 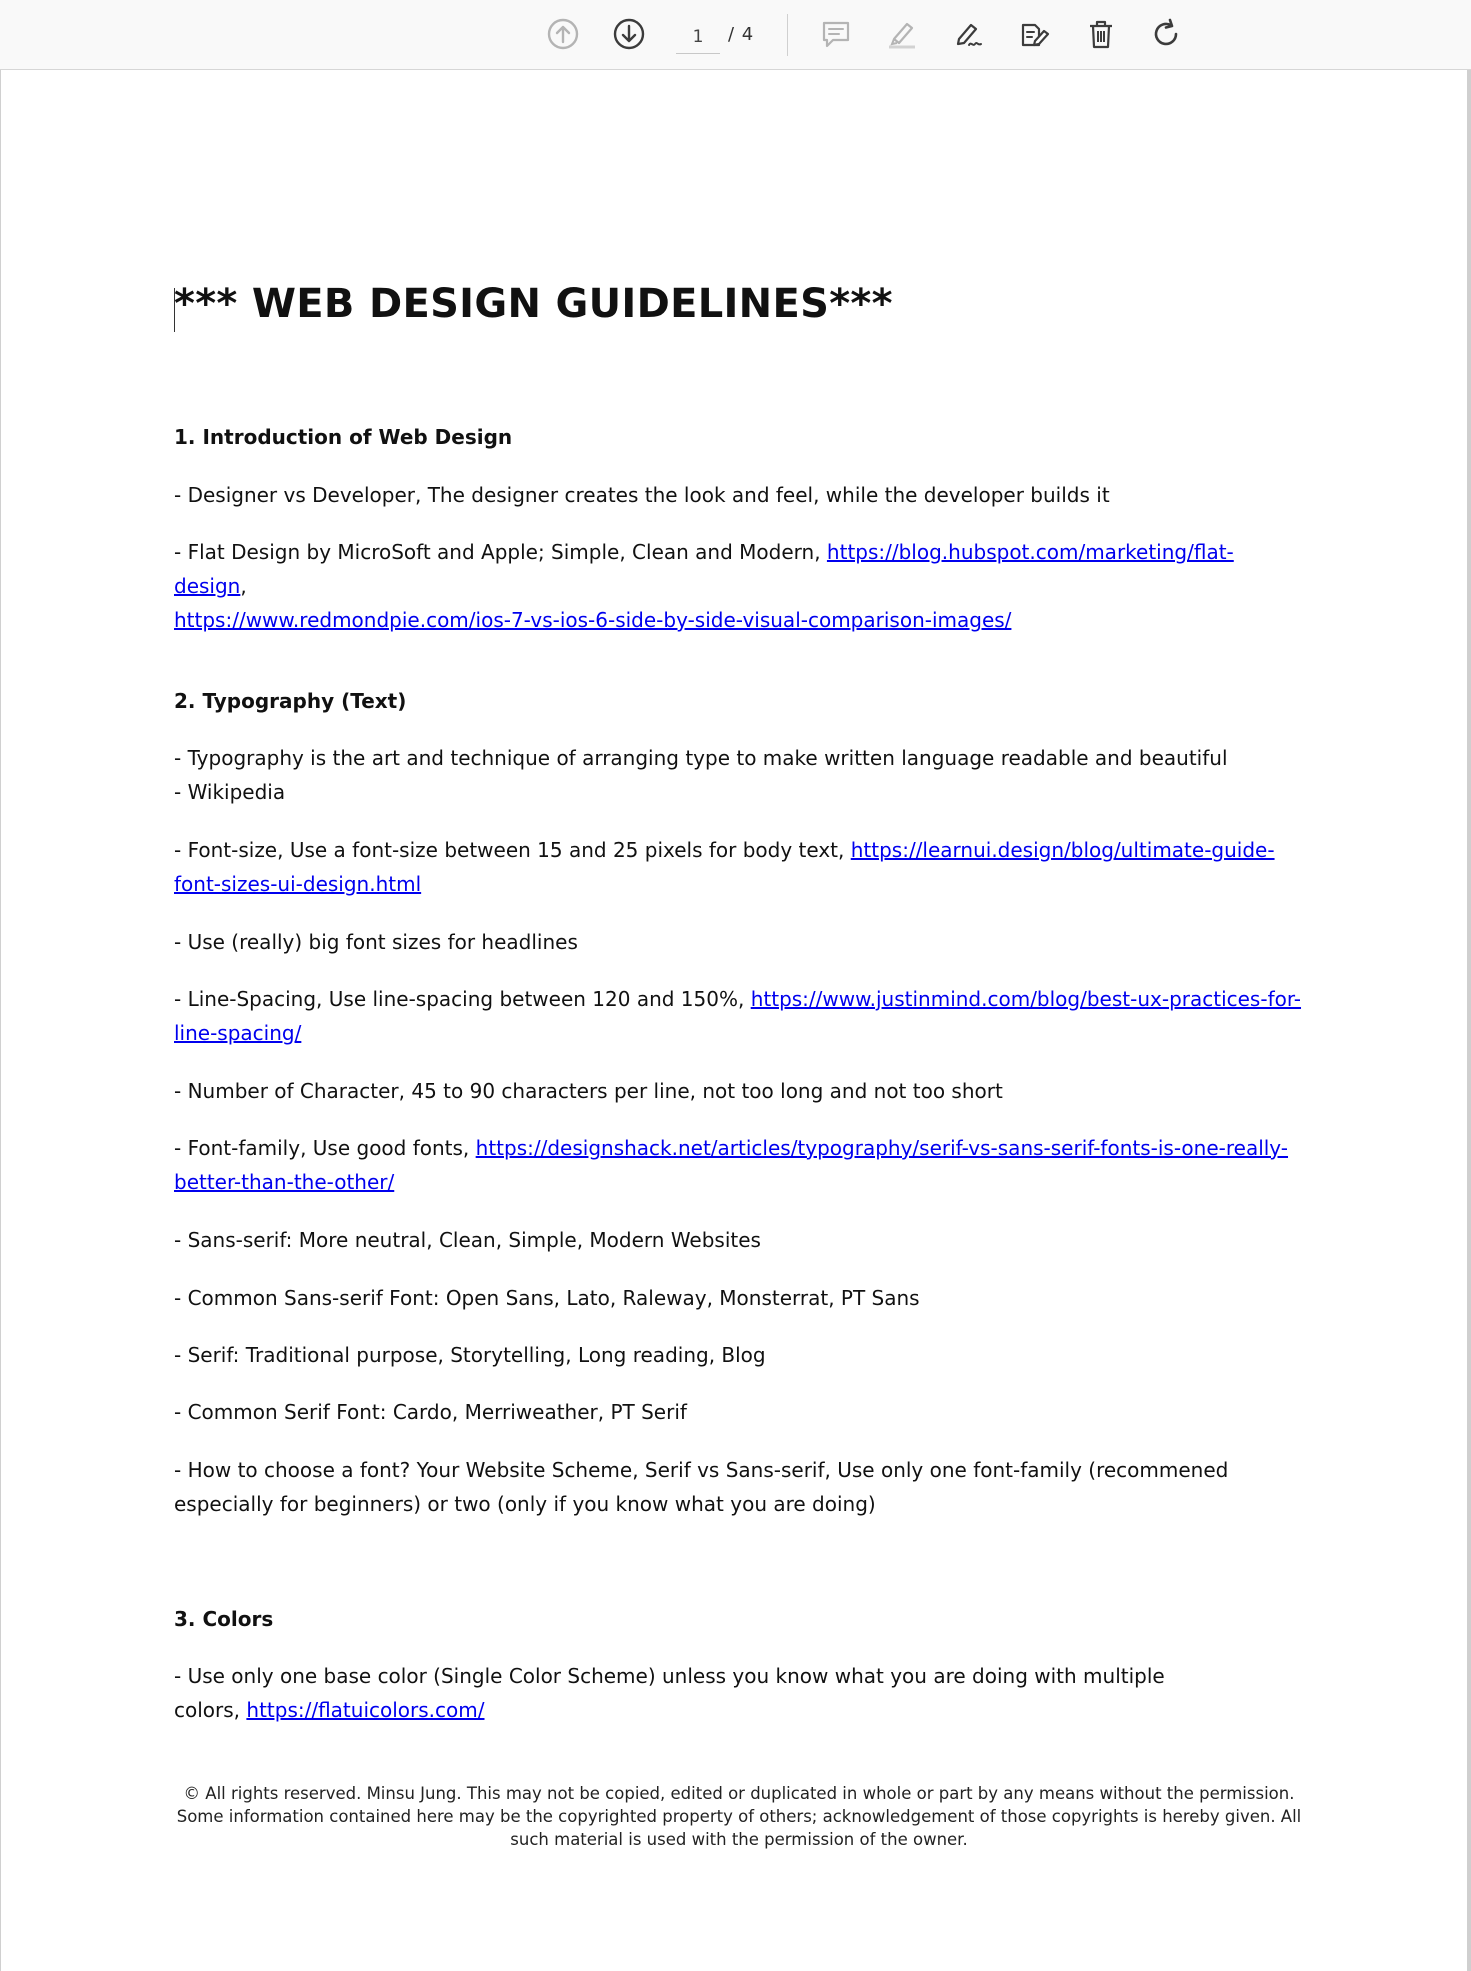 I want to click on section-heading-introduction: 1. Introduction of Web Design, so click(x=343, y=437).